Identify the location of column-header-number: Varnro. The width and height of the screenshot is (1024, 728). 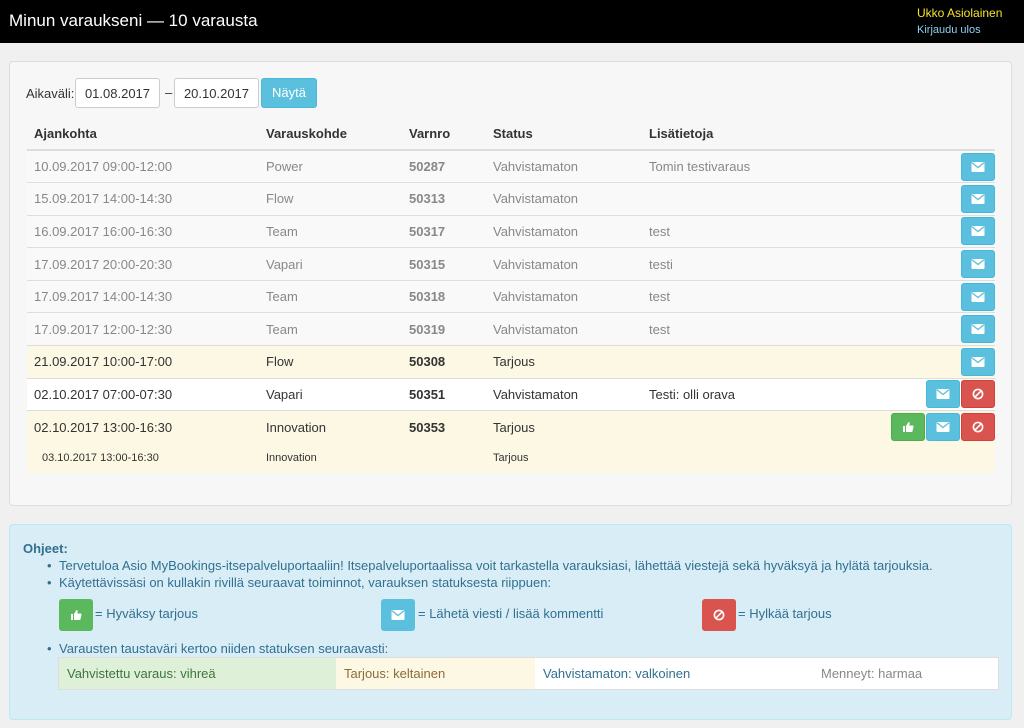
(444, 134).